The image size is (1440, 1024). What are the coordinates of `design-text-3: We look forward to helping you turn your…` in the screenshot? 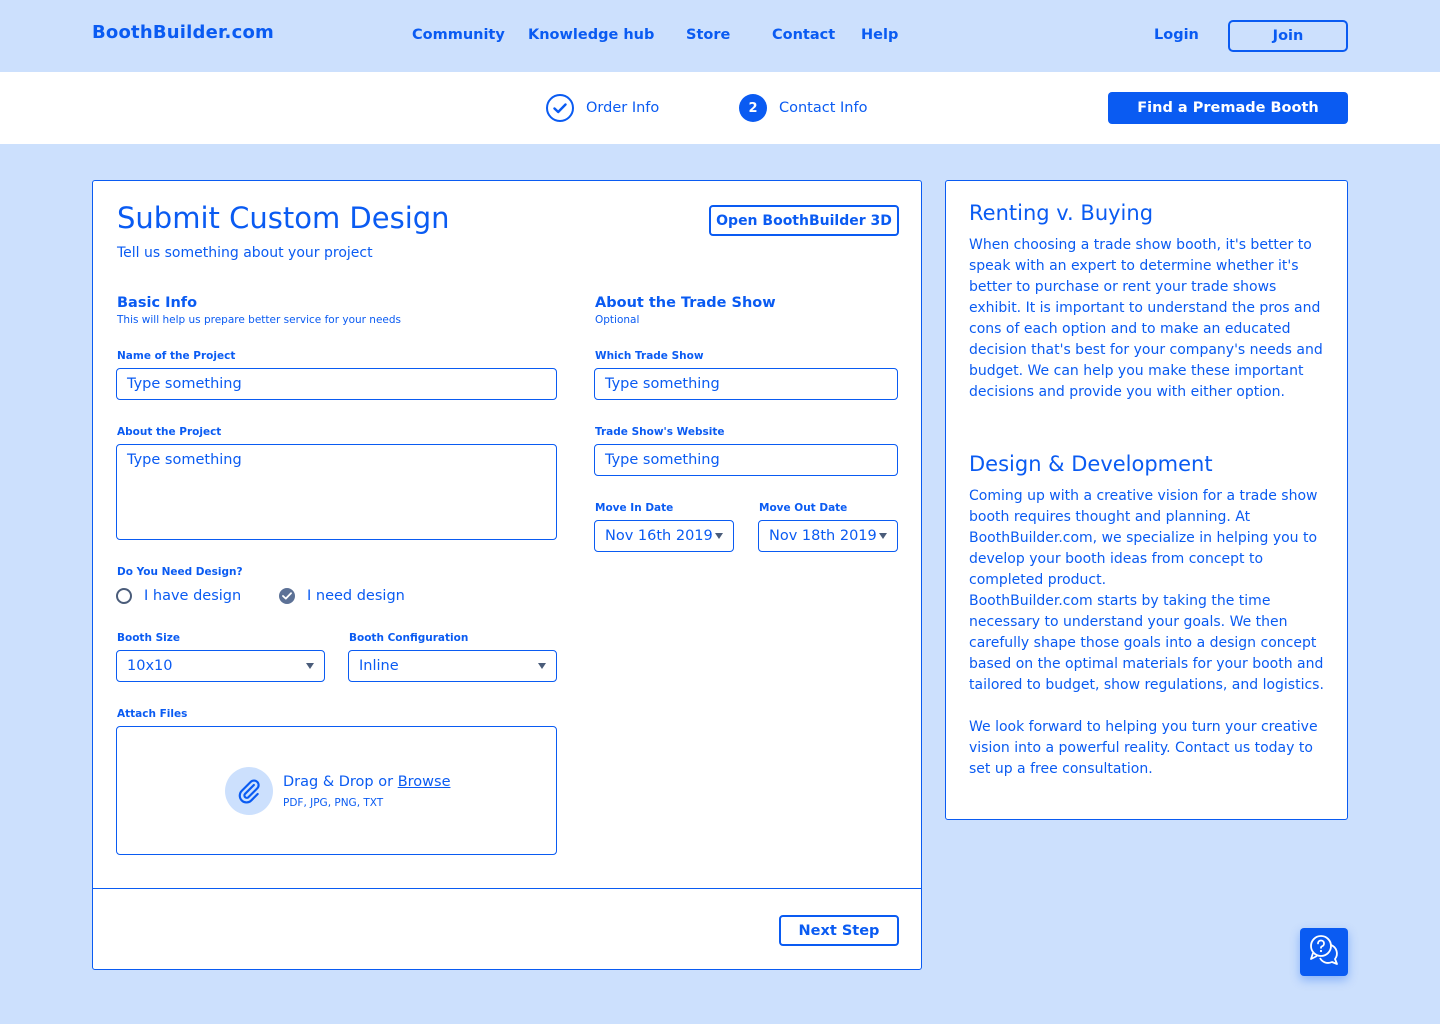 It's located at (1143, 748).